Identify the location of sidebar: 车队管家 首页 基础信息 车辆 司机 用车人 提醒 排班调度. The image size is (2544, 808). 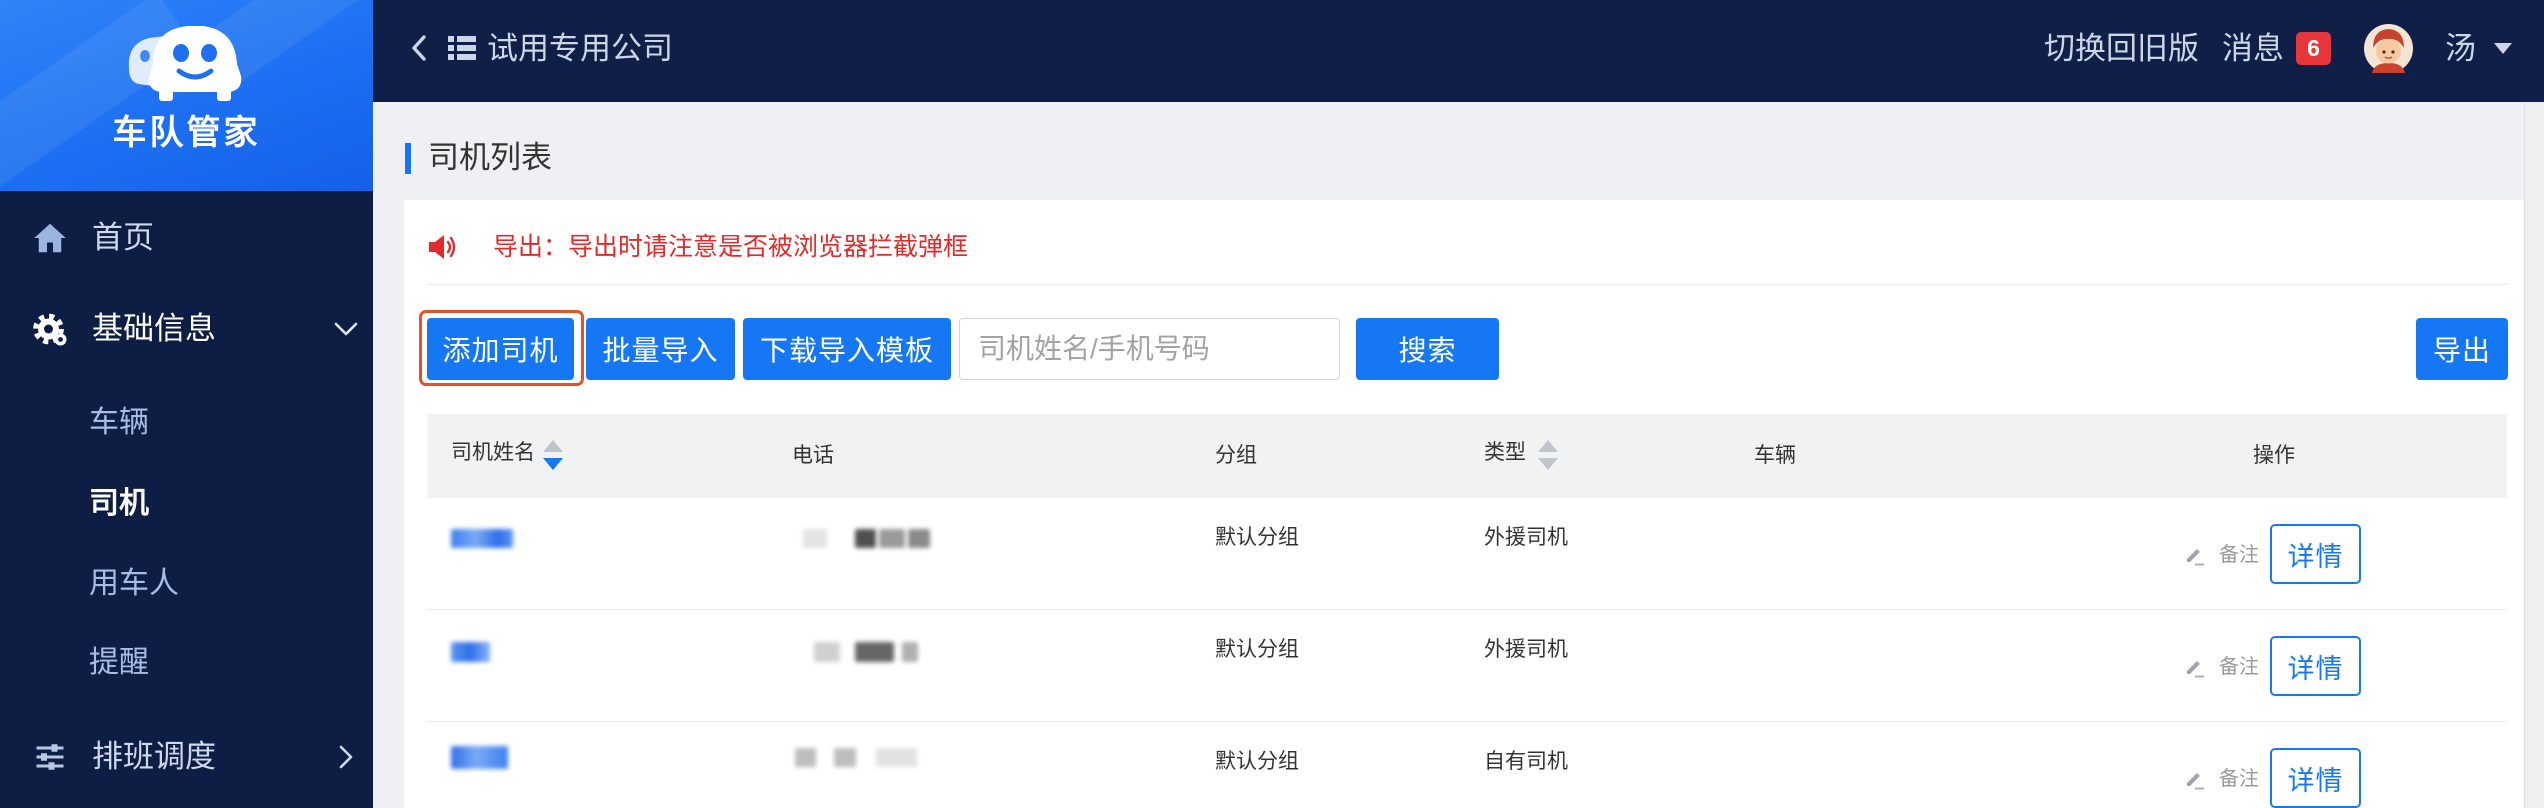
(186, 404).